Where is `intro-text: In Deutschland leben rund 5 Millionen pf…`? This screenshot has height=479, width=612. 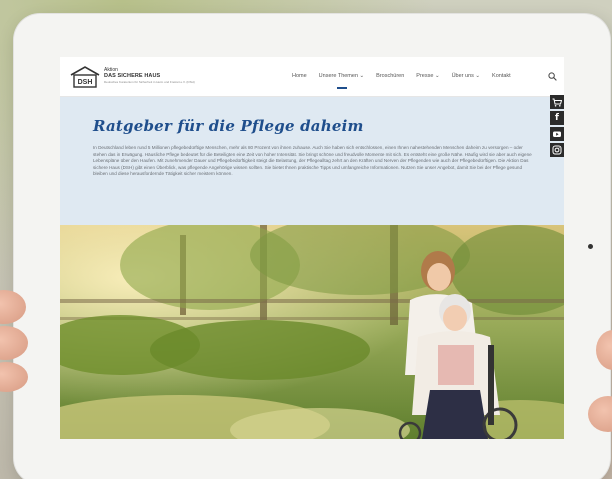 intro-text: In Deutschland leben rund 5 Millionen pf… is located at coordinates (312, 161).